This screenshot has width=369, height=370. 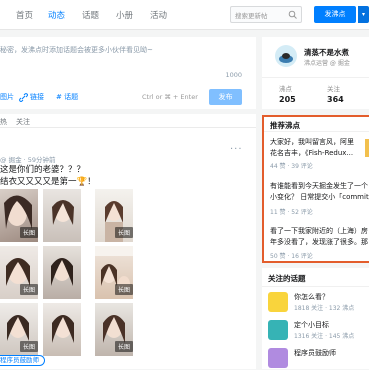 What do you see at coordinates (3, 122) in the screenshot?
I see `tab-hot: 热` at bounding box center [3, 122].